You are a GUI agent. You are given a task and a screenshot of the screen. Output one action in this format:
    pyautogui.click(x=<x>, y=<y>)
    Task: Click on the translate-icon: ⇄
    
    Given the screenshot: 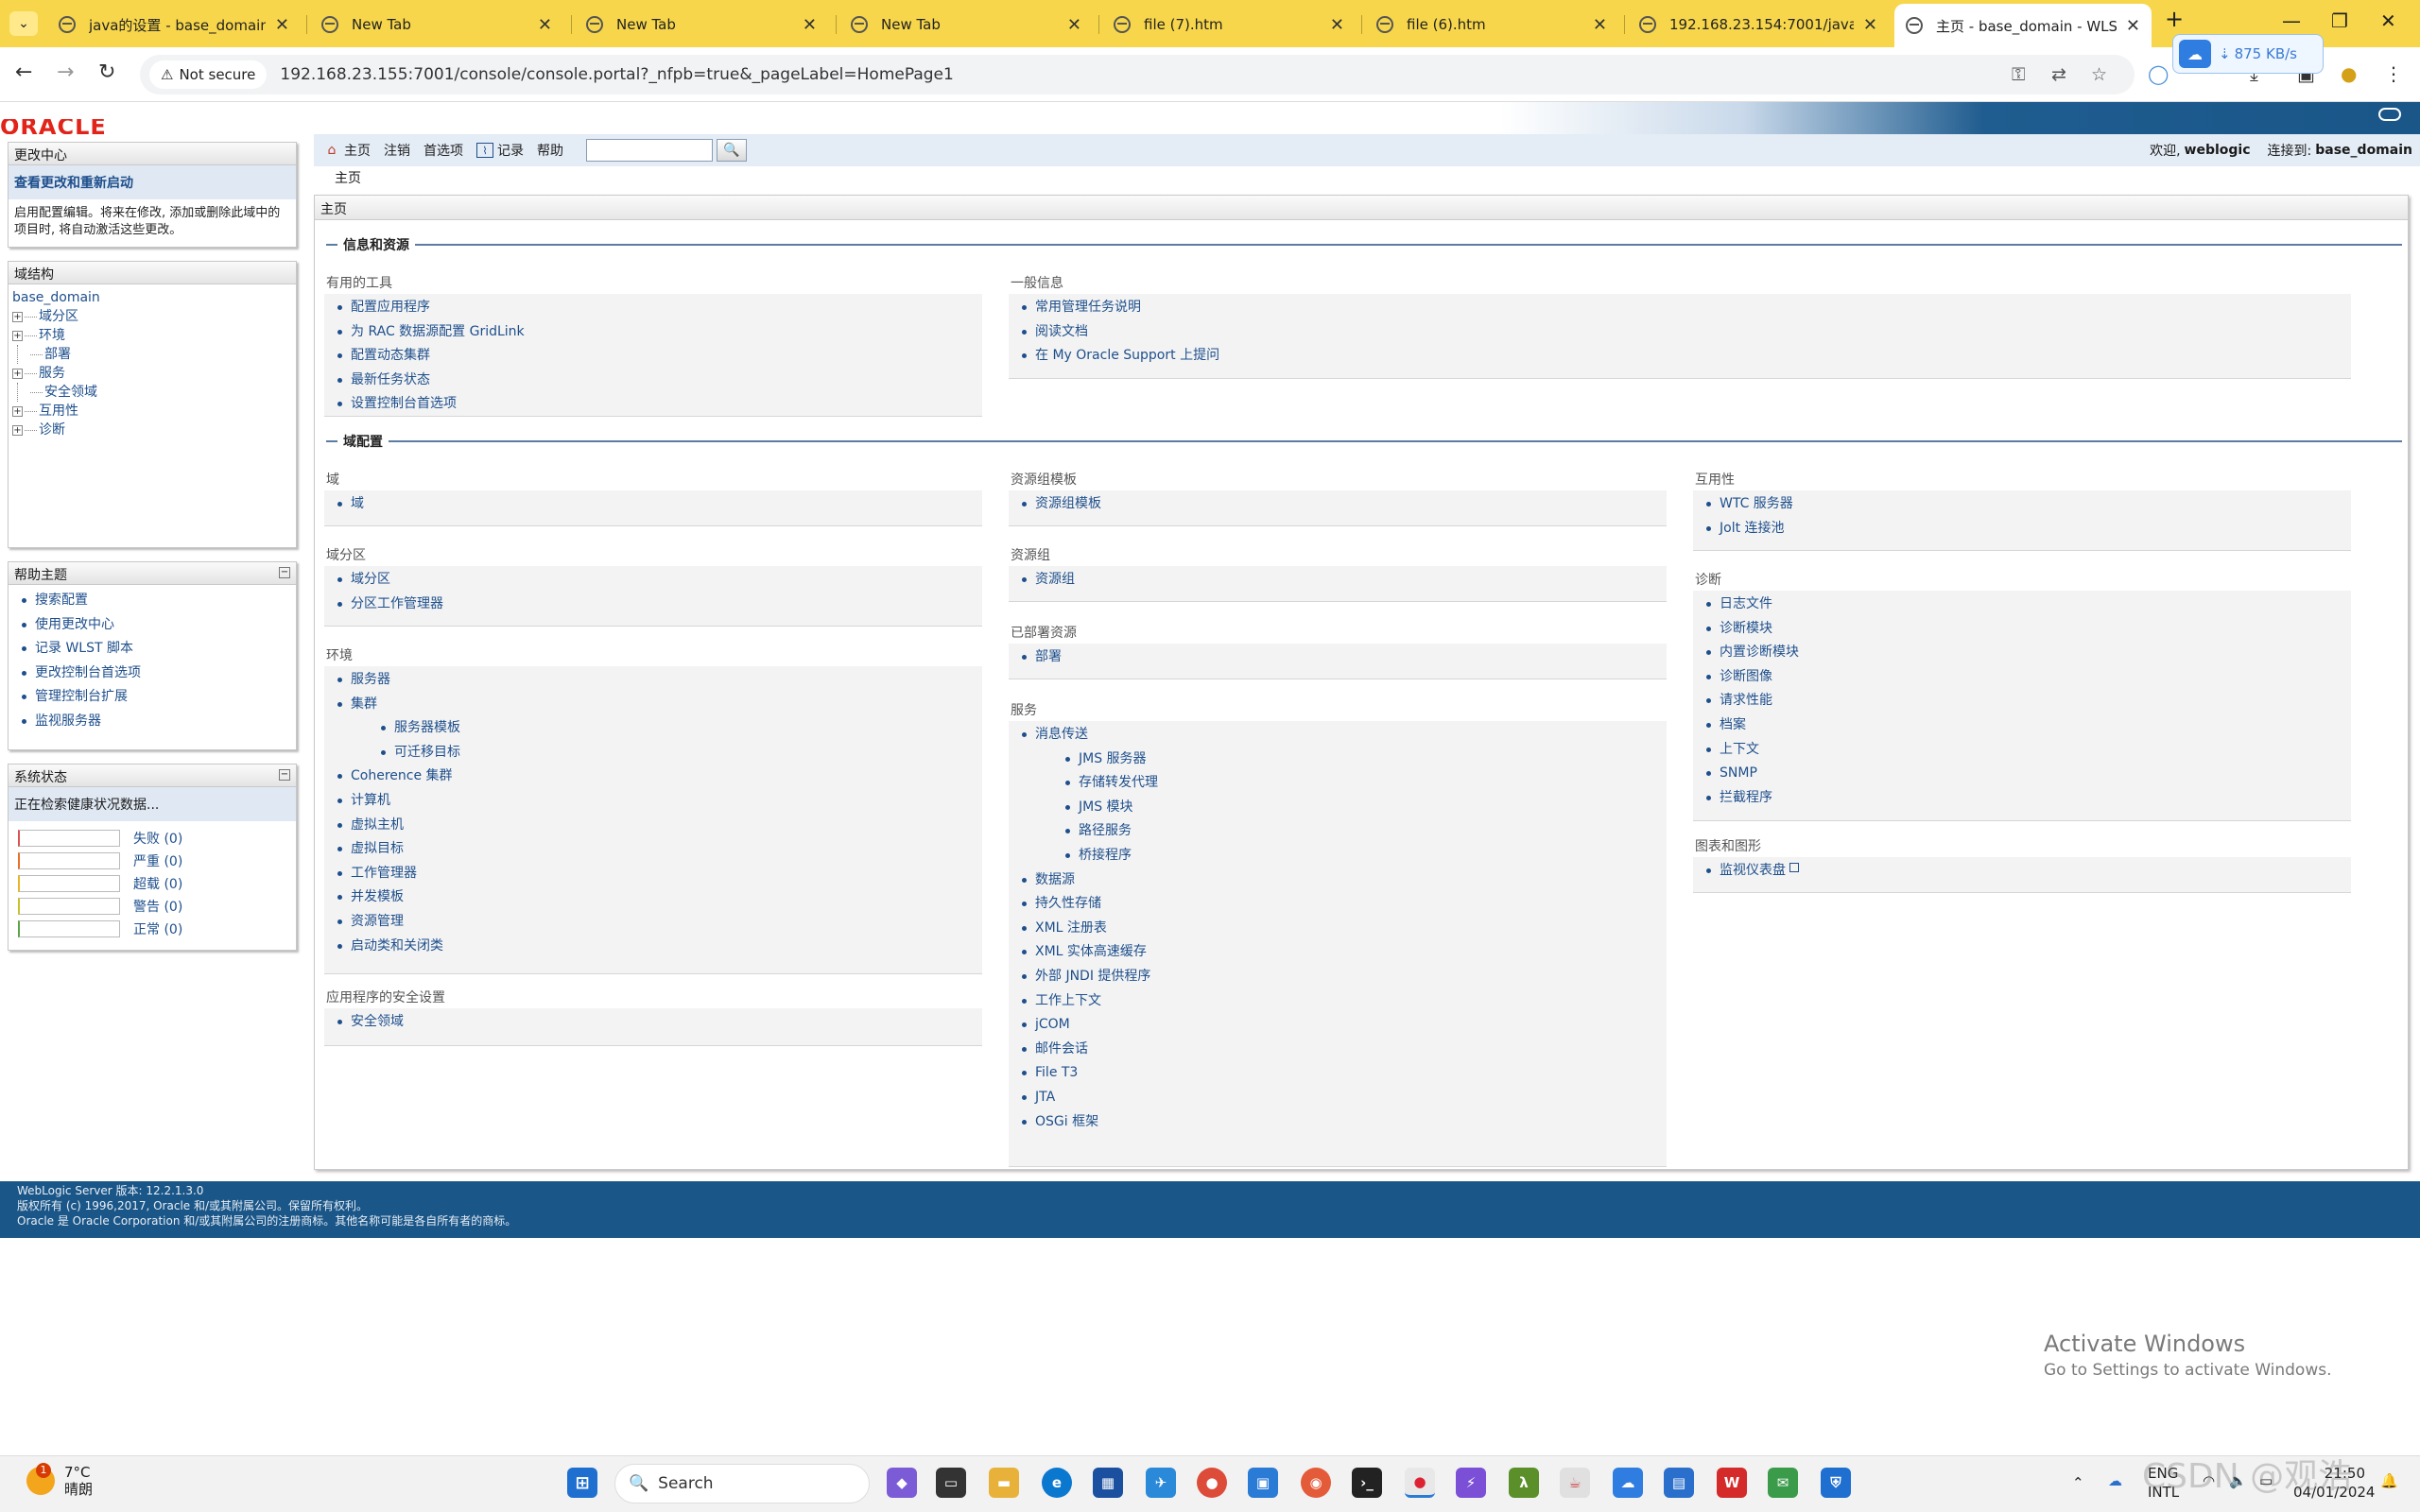 What is the action you would take?
    pyautogui.click(x=2058, y=74)
    